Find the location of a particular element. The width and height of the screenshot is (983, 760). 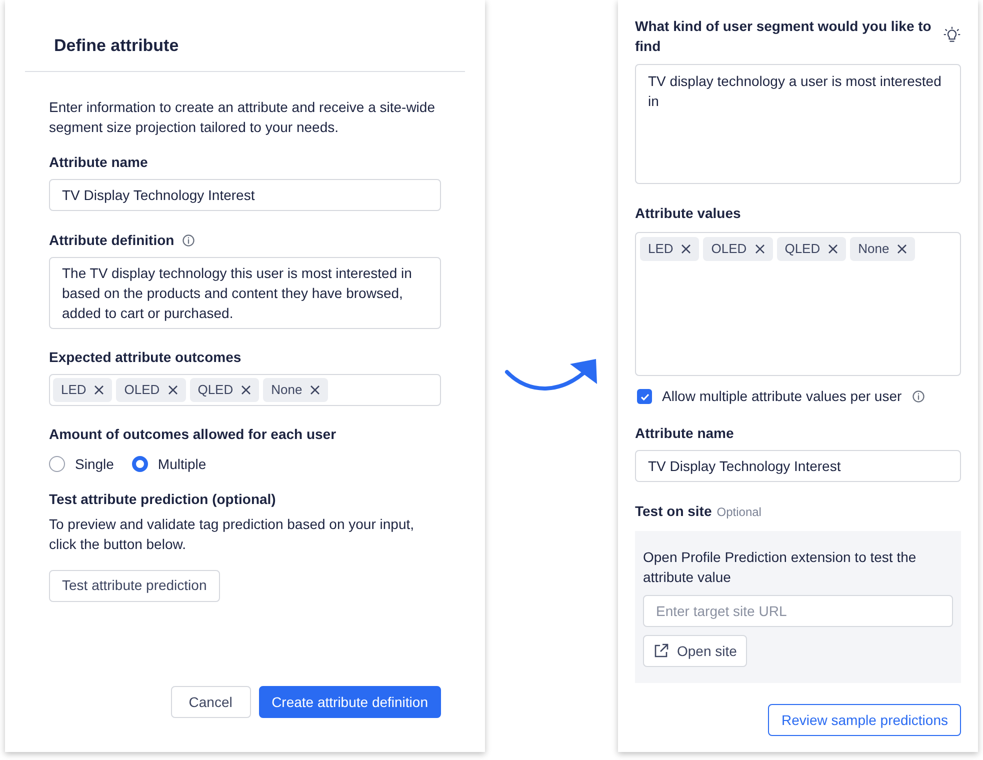

field-label: Expected attribute outcomes is located at coordinates (145, 357).